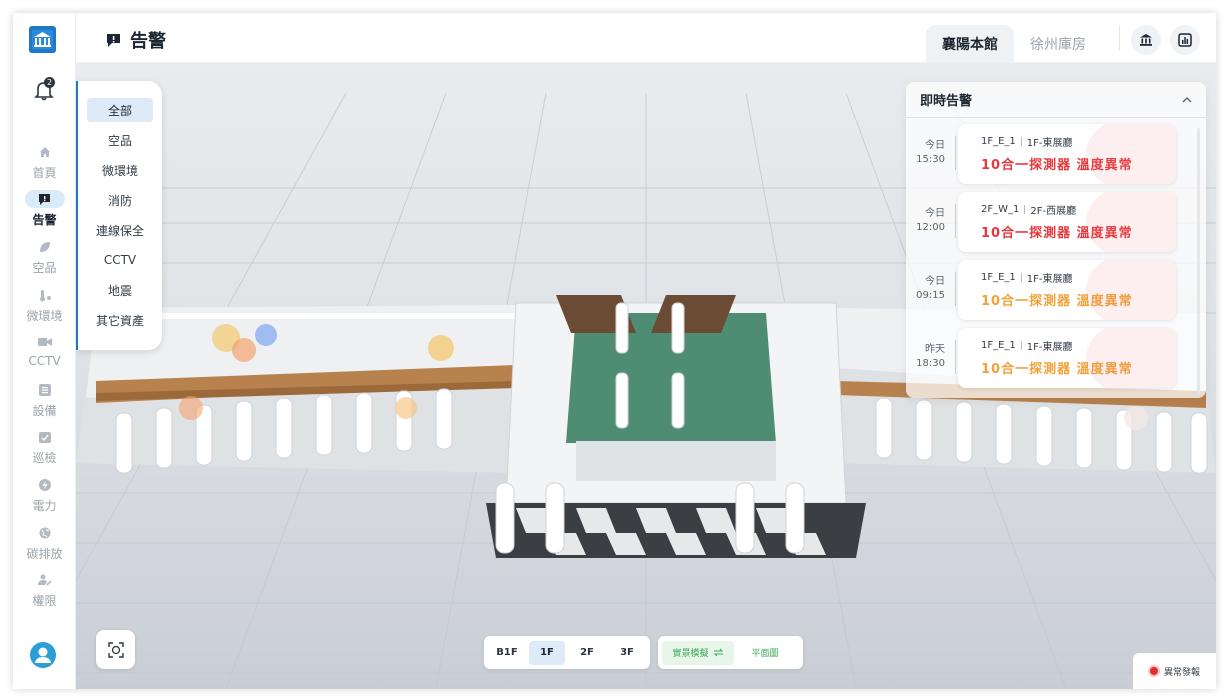 The image size is (1232, 698). I want to click on notification-bell: 2, so click(44, 90).